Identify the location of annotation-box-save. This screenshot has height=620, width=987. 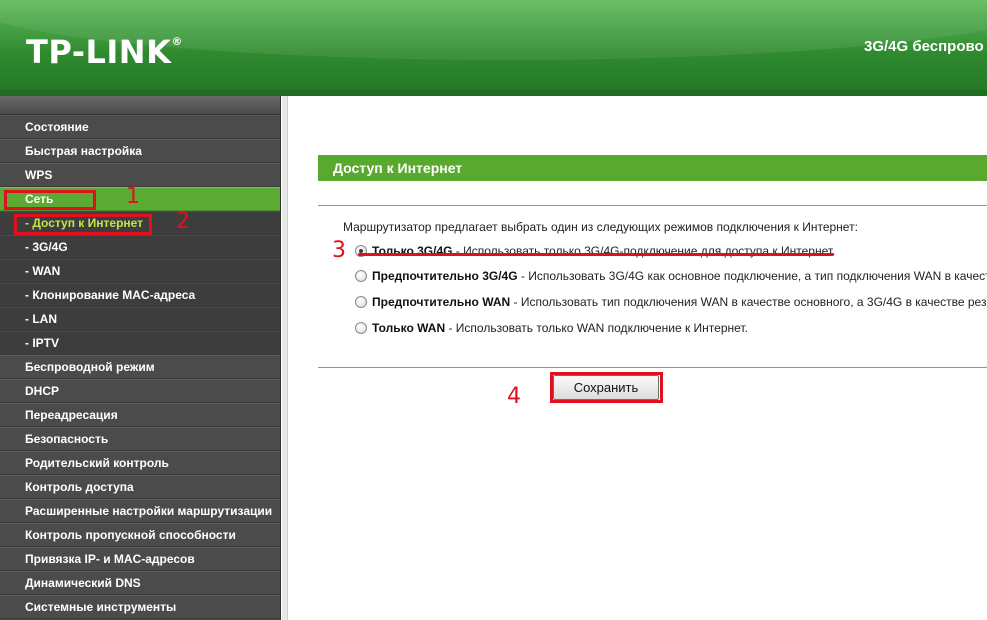
(606, 387).